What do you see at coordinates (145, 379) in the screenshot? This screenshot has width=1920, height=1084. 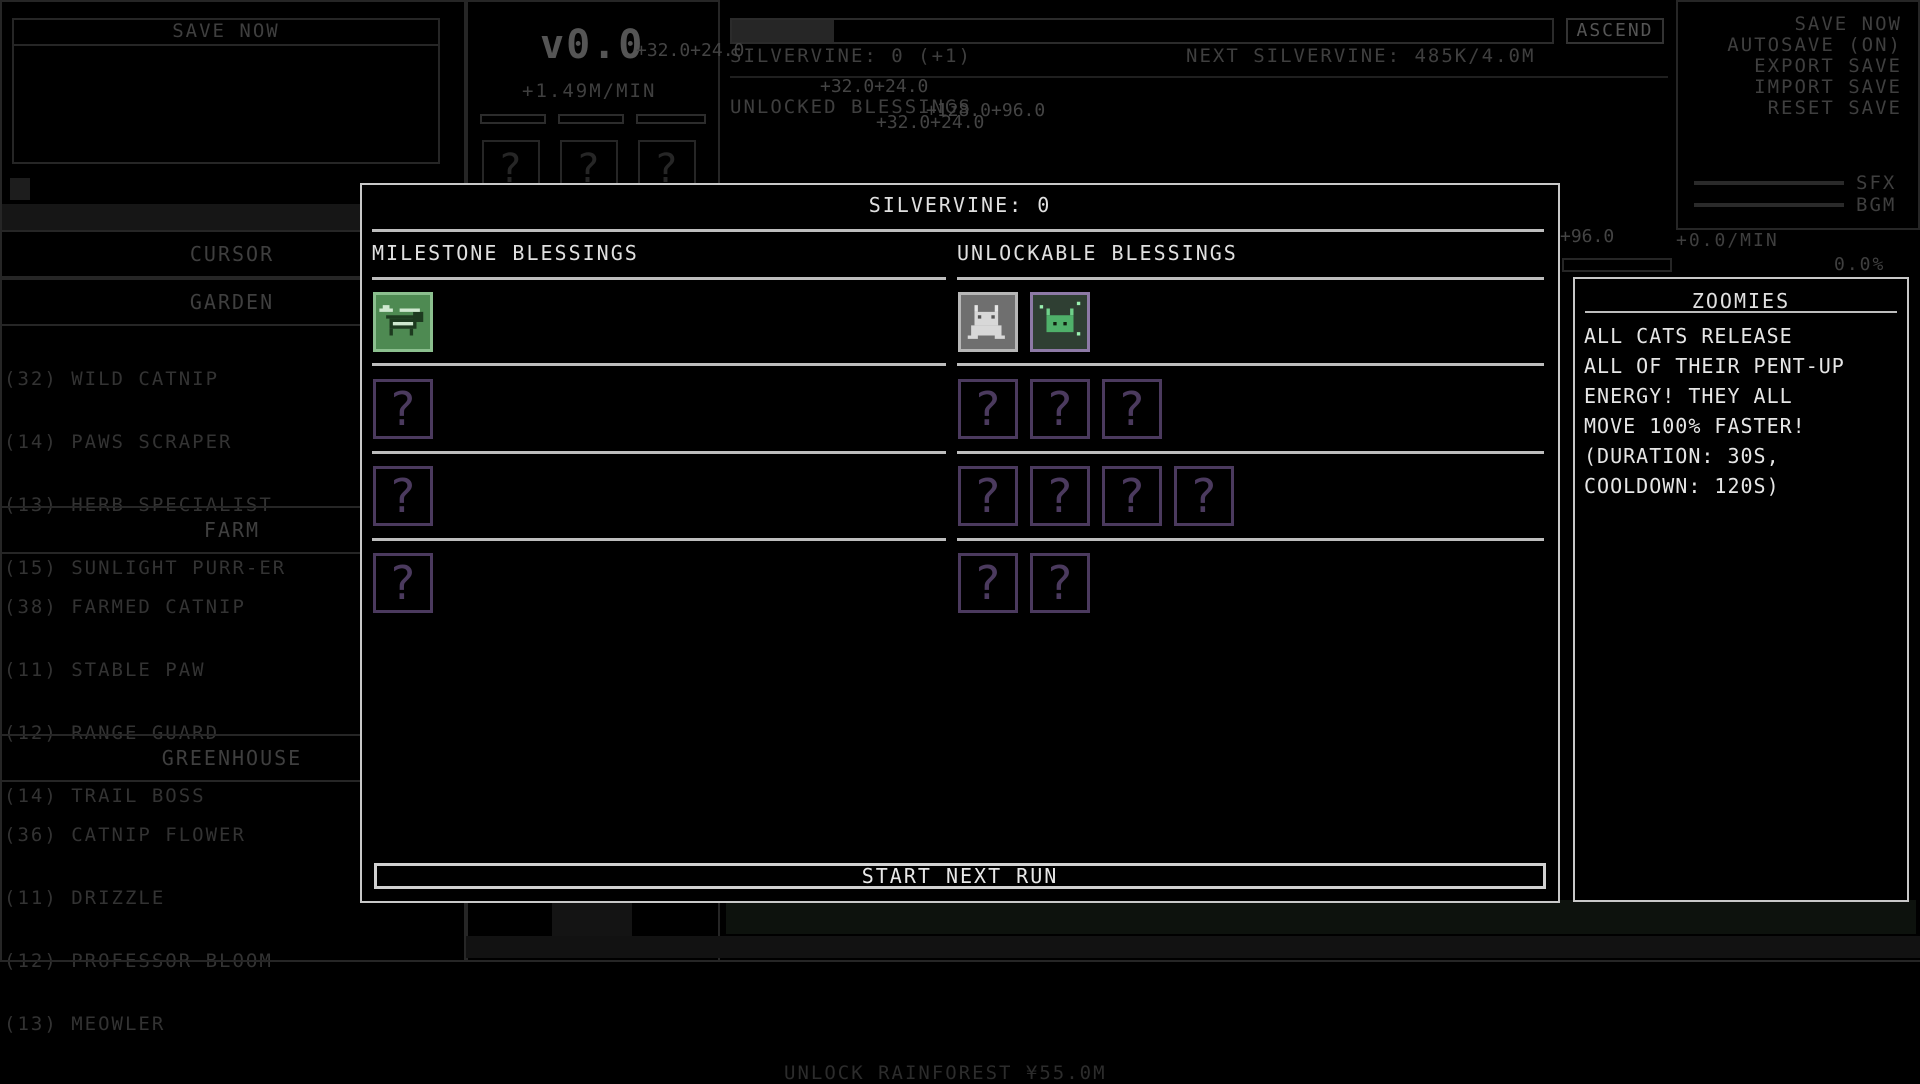 I see `garden-item: (32) WILD CATNIP` at bounding box center [145, 379].